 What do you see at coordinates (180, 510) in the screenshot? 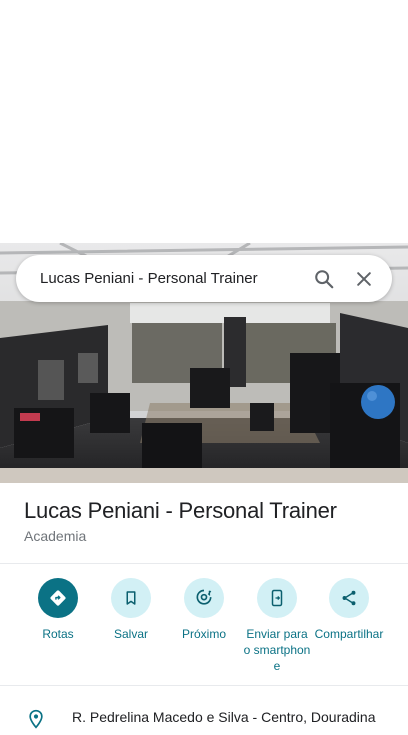
I see `place-title: Lucas Peniani - Personal Trainer` at bounding box center [180, 510].